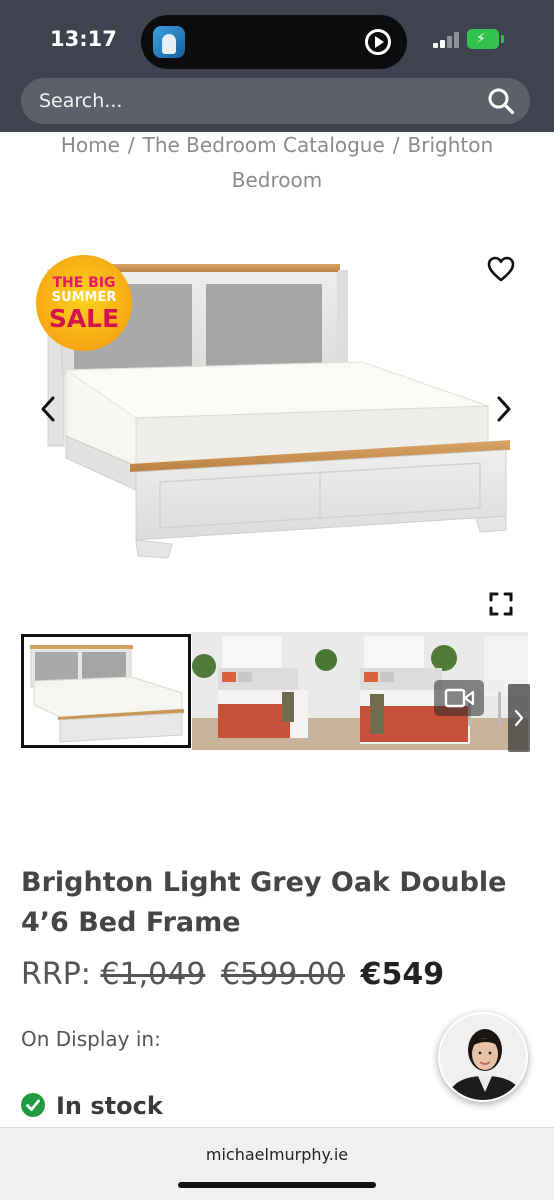 Image resolution: width=554 pixels, height=1200 pixels. I want to click on home-indicator, so click(277, 1185).